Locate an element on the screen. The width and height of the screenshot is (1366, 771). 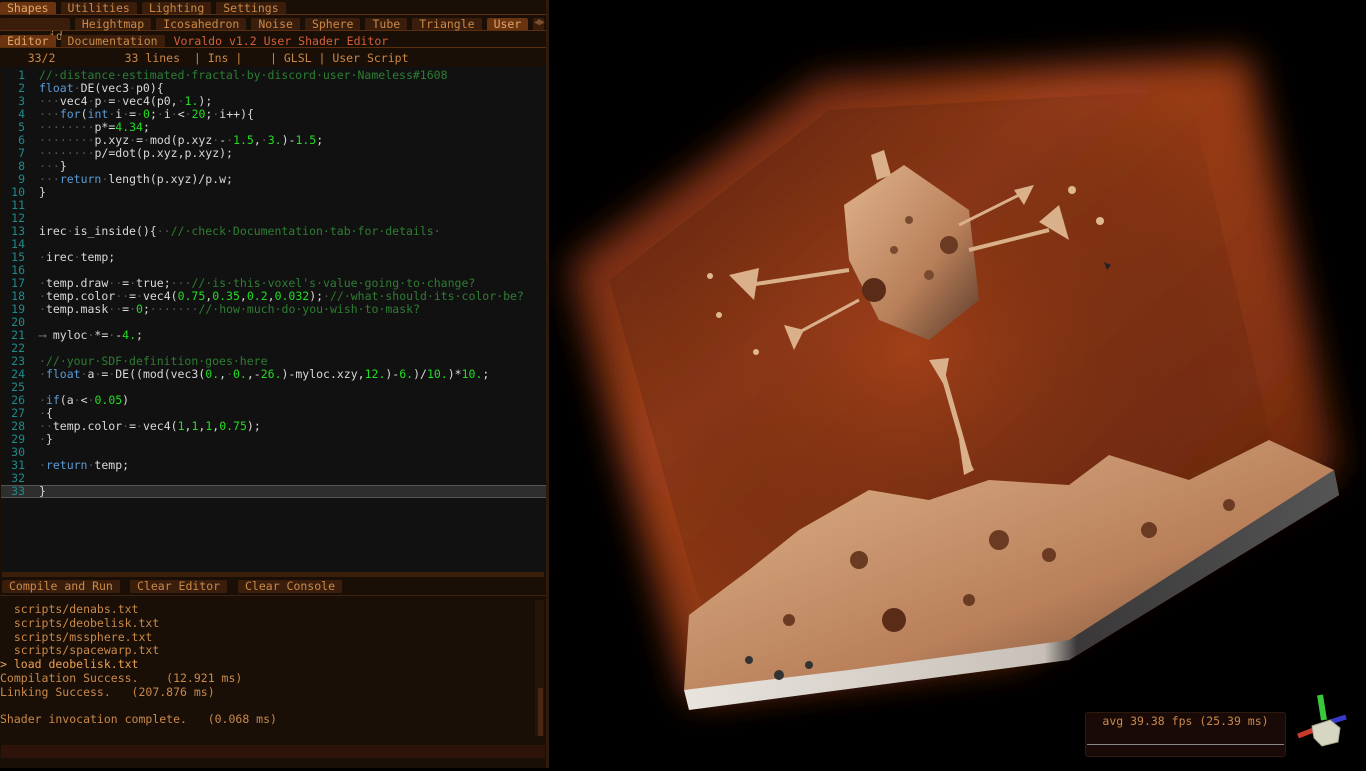
tab-settings: Settings is located at coordinates (251, 8).